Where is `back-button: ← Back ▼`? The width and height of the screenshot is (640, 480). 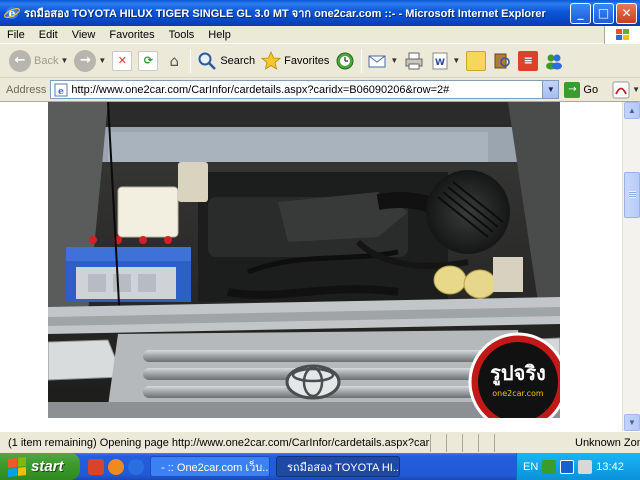
back-button: ← Back ▼ is located at coordinates (38, 61).